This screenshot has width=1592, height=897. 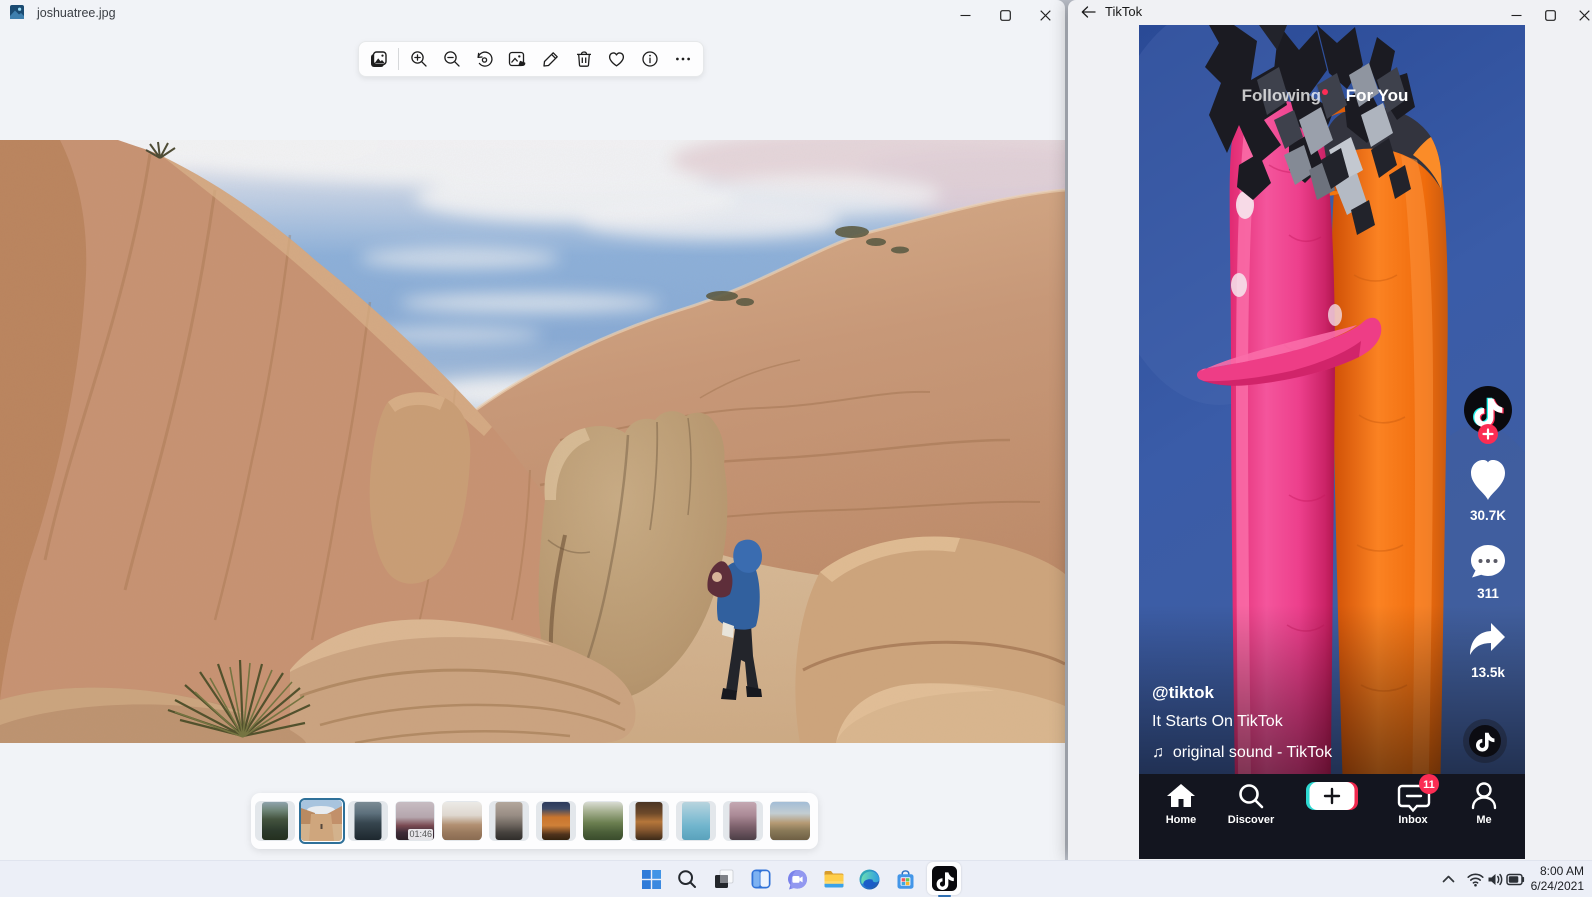 What do you see at coordinates (1413, 820) in the screenshot?
I see `svg-text: Inbox` at bounding box center [1413, 820].